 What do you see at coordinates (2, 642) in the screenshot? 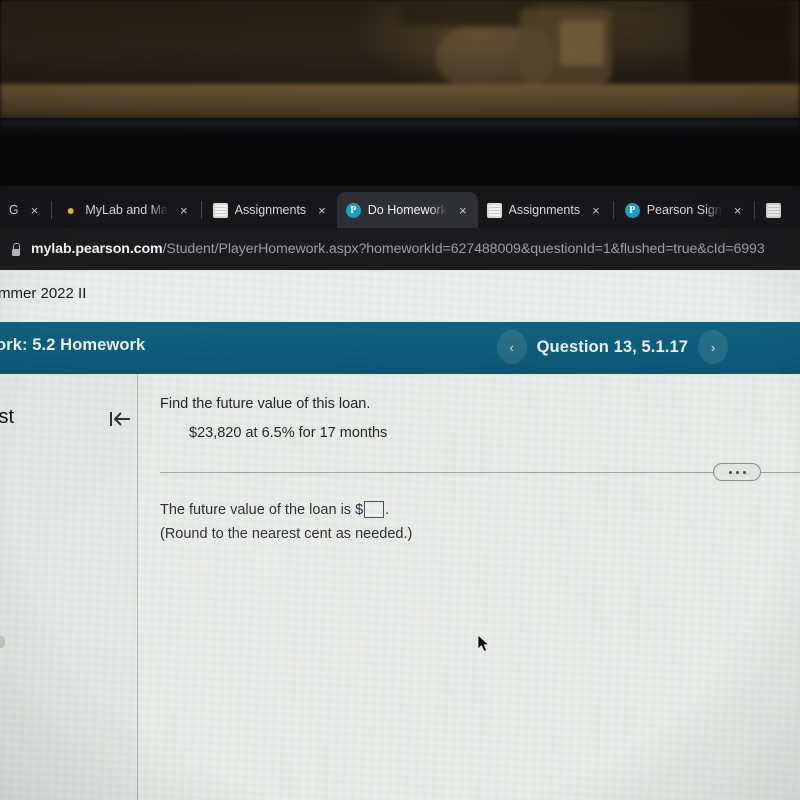
I see `rail-marker` at bounding box center [2, 642].